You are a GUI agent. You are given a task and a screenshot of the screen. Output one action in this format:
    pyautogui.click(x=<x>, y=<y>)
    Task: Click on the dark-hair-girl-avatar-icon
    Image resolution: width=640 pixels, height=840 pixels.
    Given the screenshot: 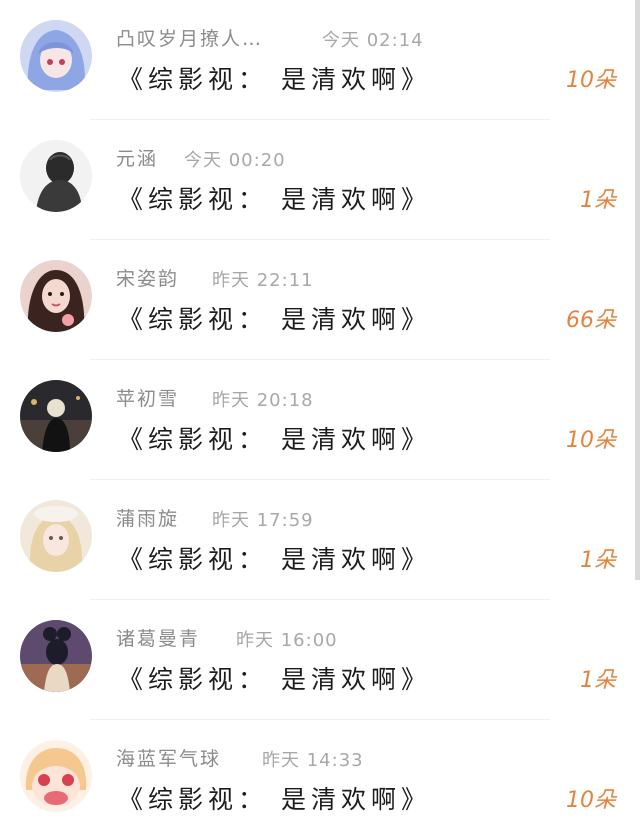 What is the action you would take?
    pyautogui.click(x=56, y=656)
    